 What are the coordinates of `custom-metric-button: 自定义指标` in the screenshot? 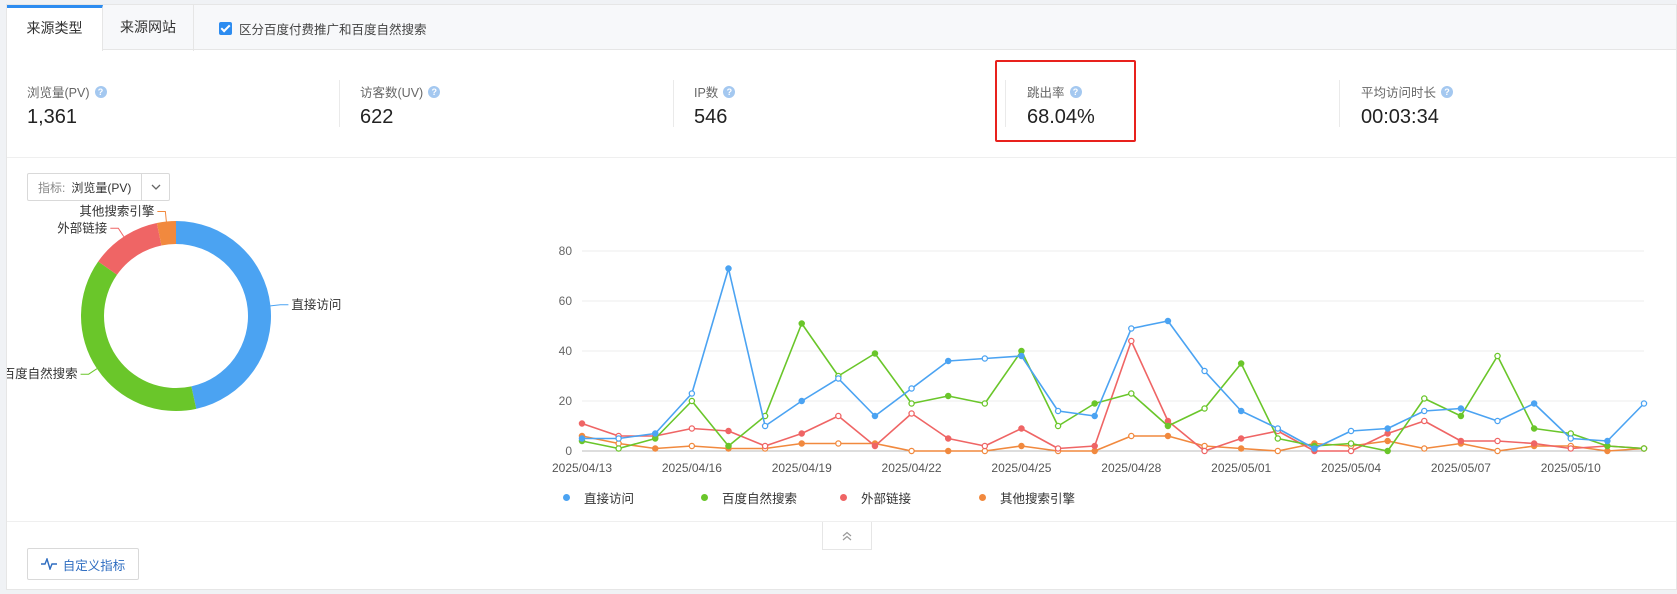 It's located at (83, 564).